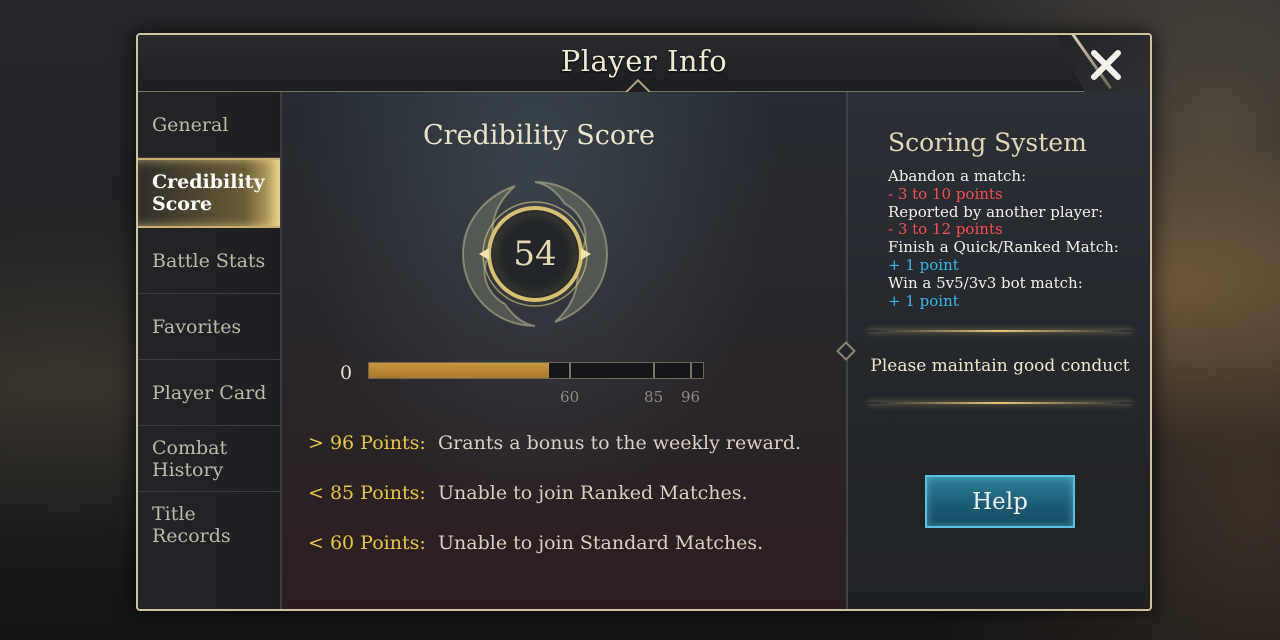 The image size is (1280, 640). I want to click on progress-fill, so click(459, 370).